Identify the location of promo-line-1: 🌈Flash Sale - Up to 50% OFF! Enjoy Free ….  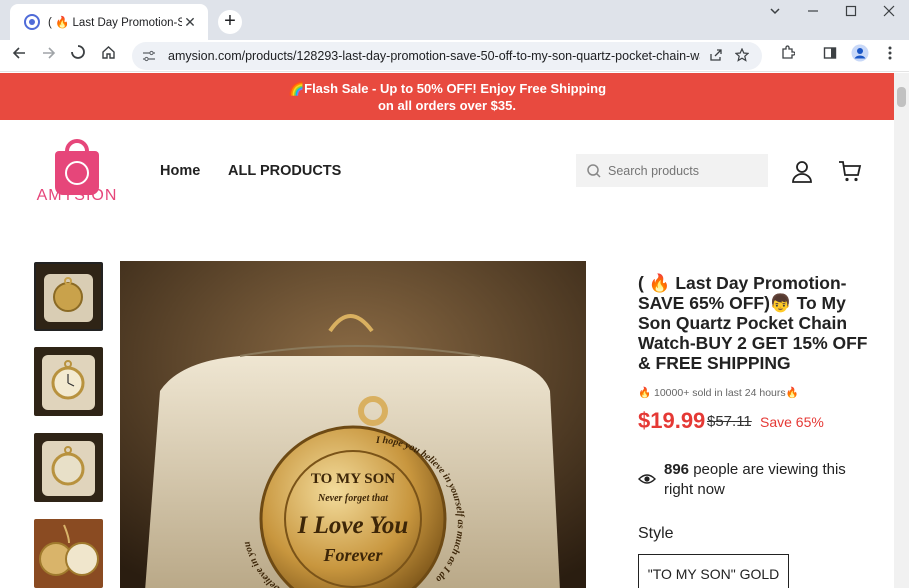
(447, 88).